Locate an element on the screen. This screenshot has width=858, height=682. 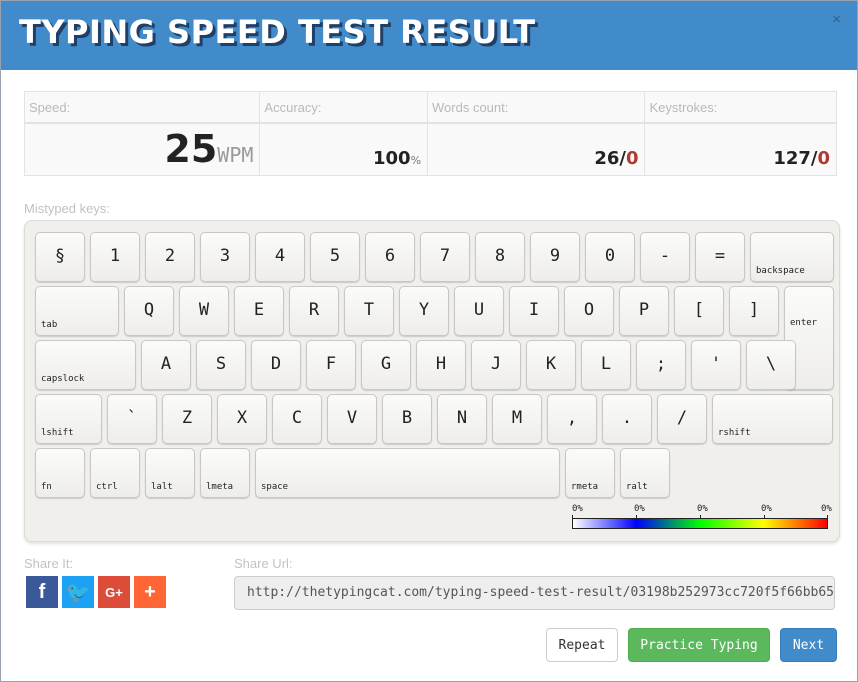
key-fn: fn is located at coordinates (60, 473).